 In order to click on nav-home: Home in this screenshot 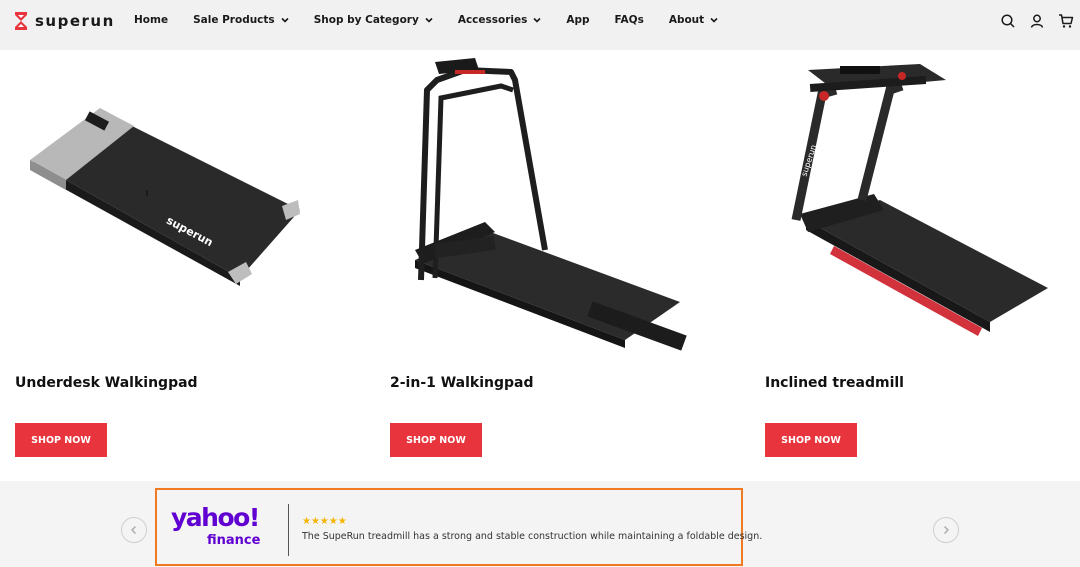, I will do `click(151, 20)`.